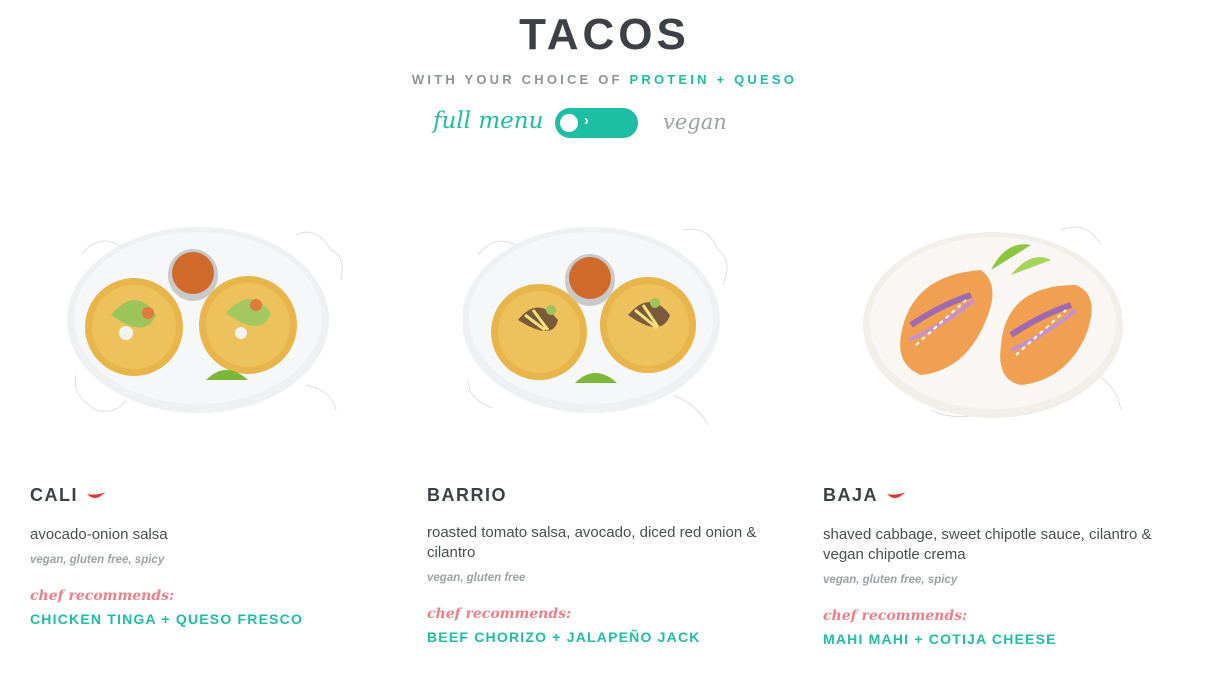 This screenshot has height=682, width=1209. I want to click on dish-description: avocado-onion salsa, so click(99, 534).